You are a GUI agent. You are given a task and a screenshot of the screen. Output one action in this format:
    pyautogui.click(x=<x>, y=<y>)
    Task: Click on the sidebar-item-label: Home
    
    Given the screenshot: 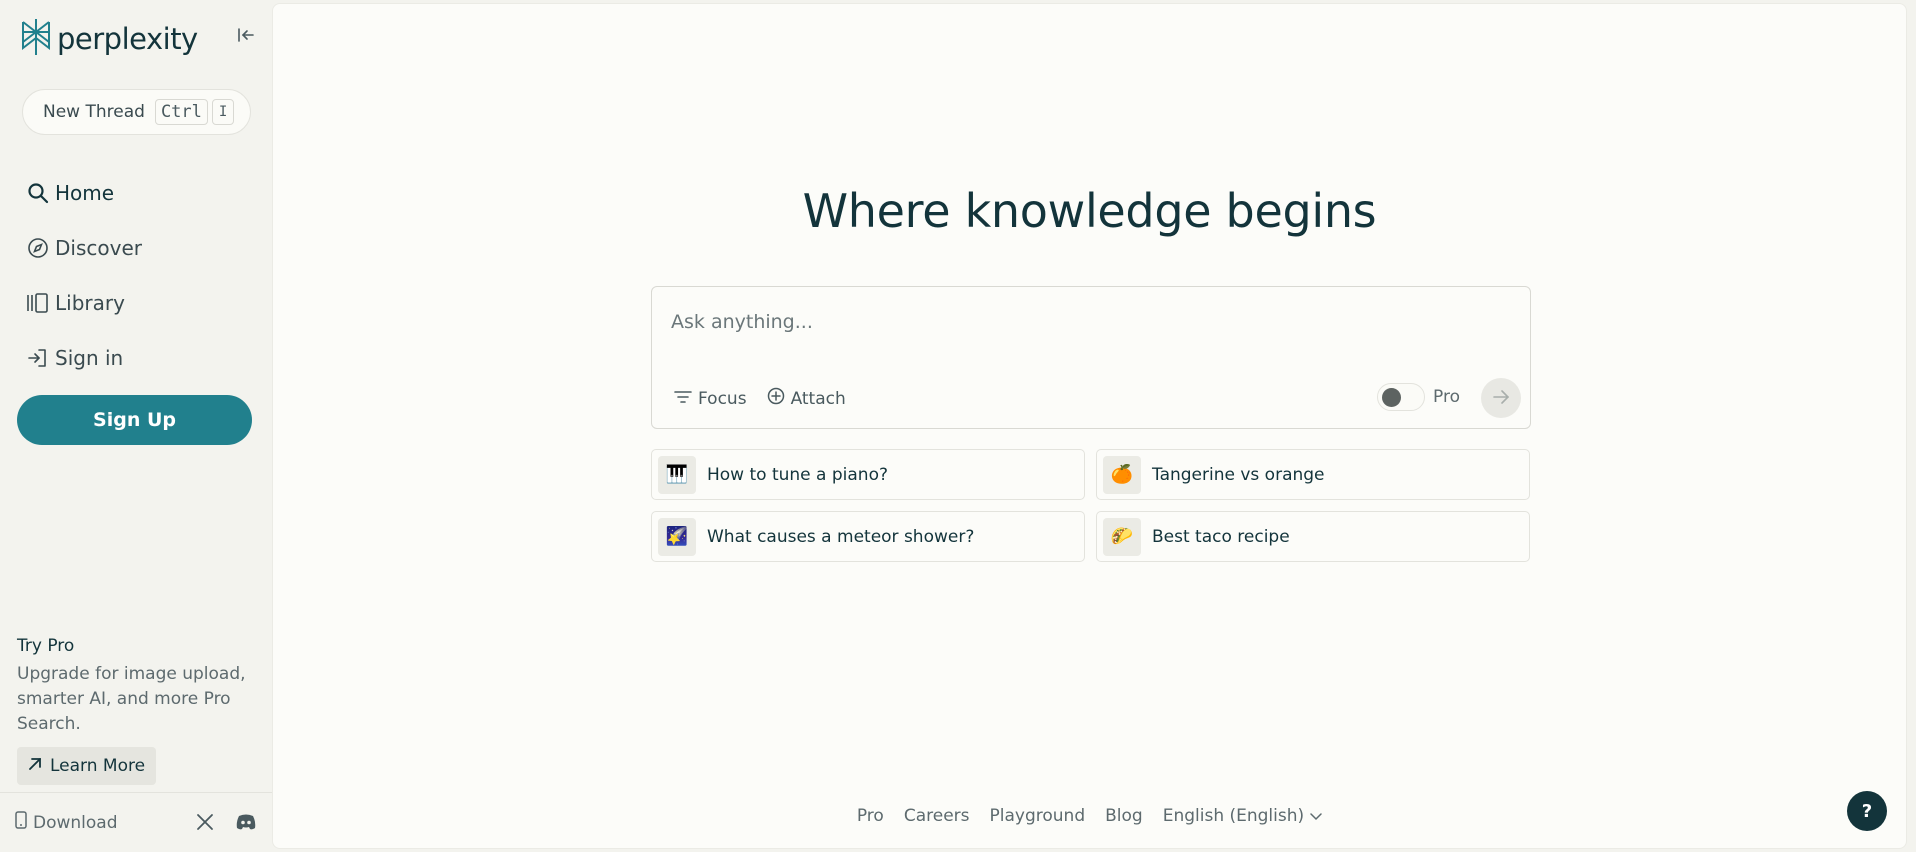 What is the action you would take?
    pyautogui.click(x=85, y=192)
    